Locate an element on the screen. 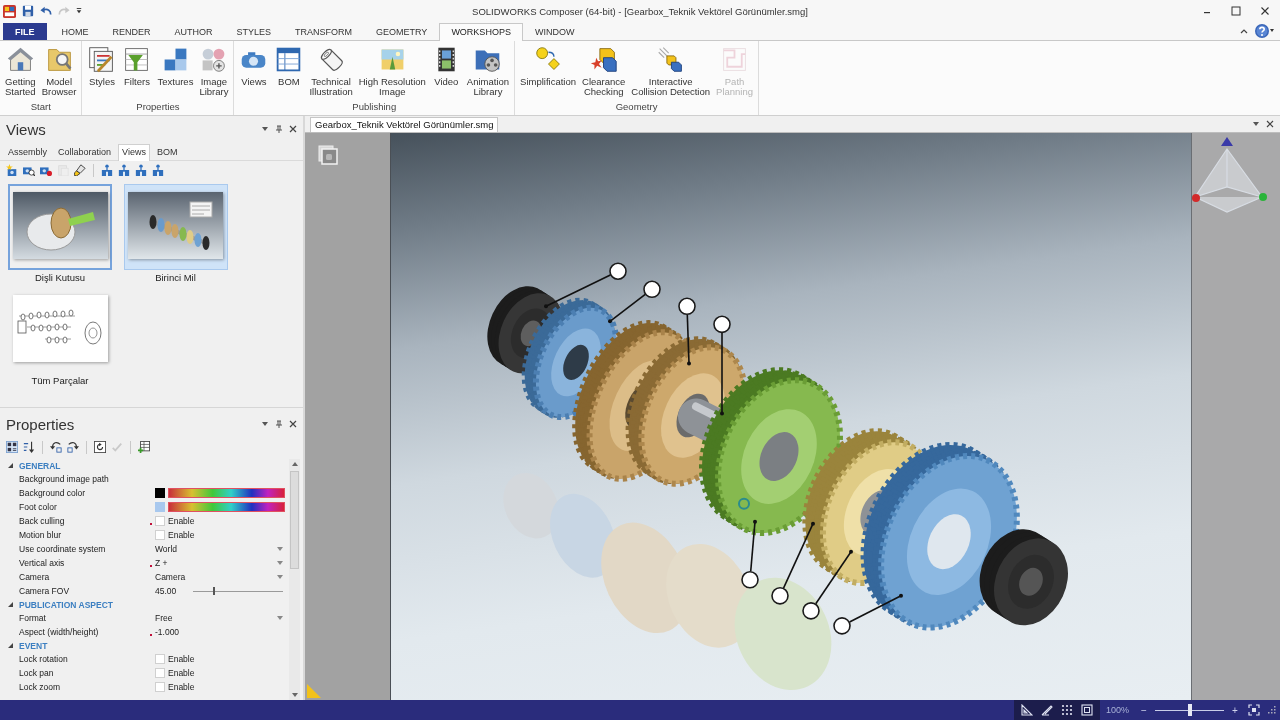 The height and width of the screenshot is (720, 1280). ribbon-tab: WINDOW is located at coordinates (554, 31).